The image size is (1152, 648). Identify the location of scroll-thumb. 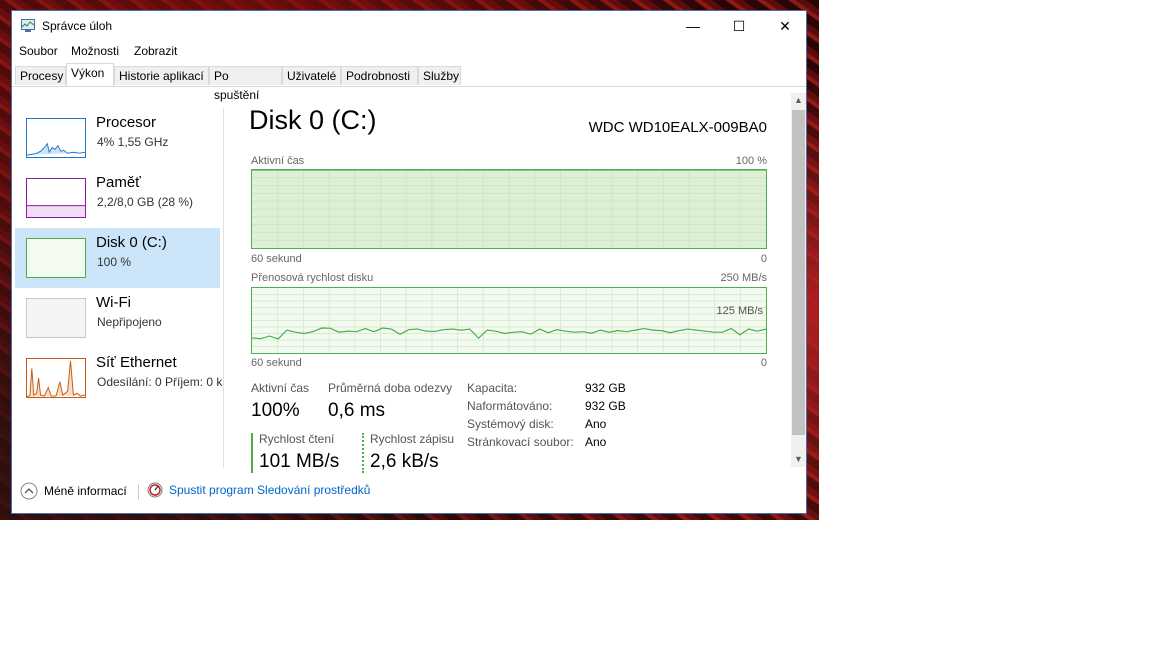
(798, 272).